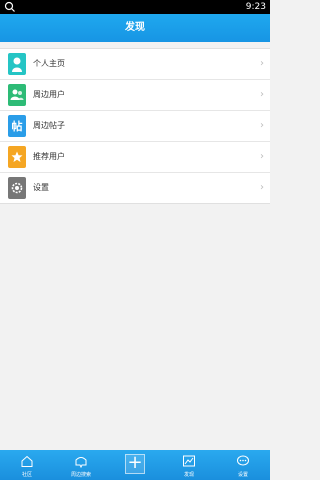 Image resolution: width=320 pixels, height=480 pixels. What do you see at coordinates (188, 475) in the screenshot?
I see `tab-label: 发现` at bounding box center [188, 475].